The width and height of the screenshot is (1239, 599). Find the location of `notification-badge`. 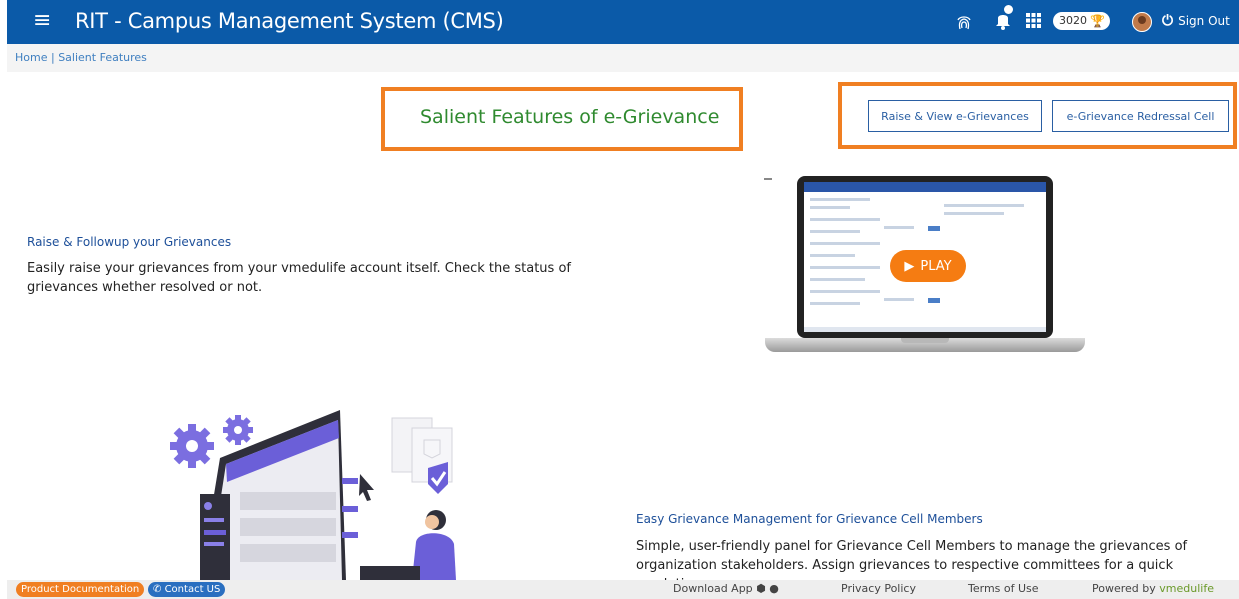

notification-badge is located at coordinates (1008, 9).